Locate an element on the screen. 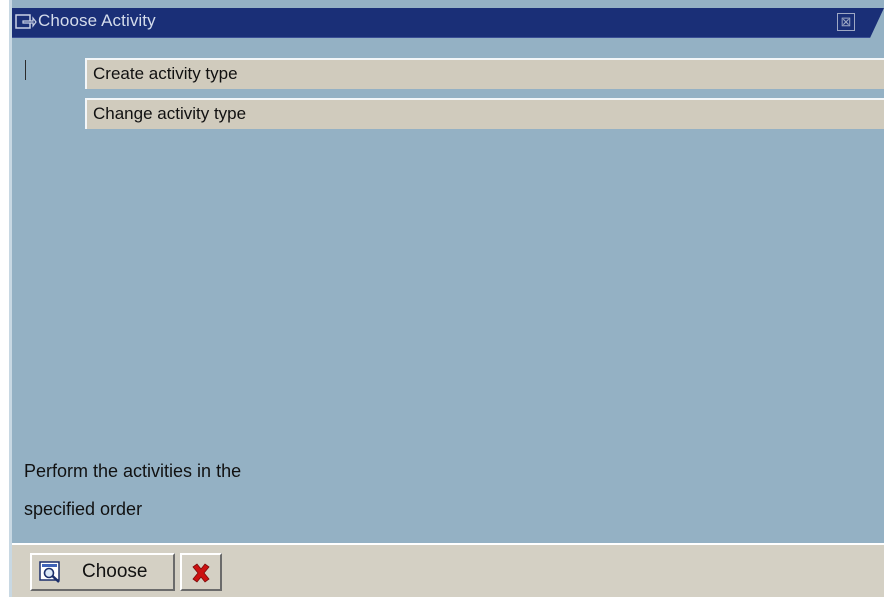  left-border is located at coordinates (4, 298).